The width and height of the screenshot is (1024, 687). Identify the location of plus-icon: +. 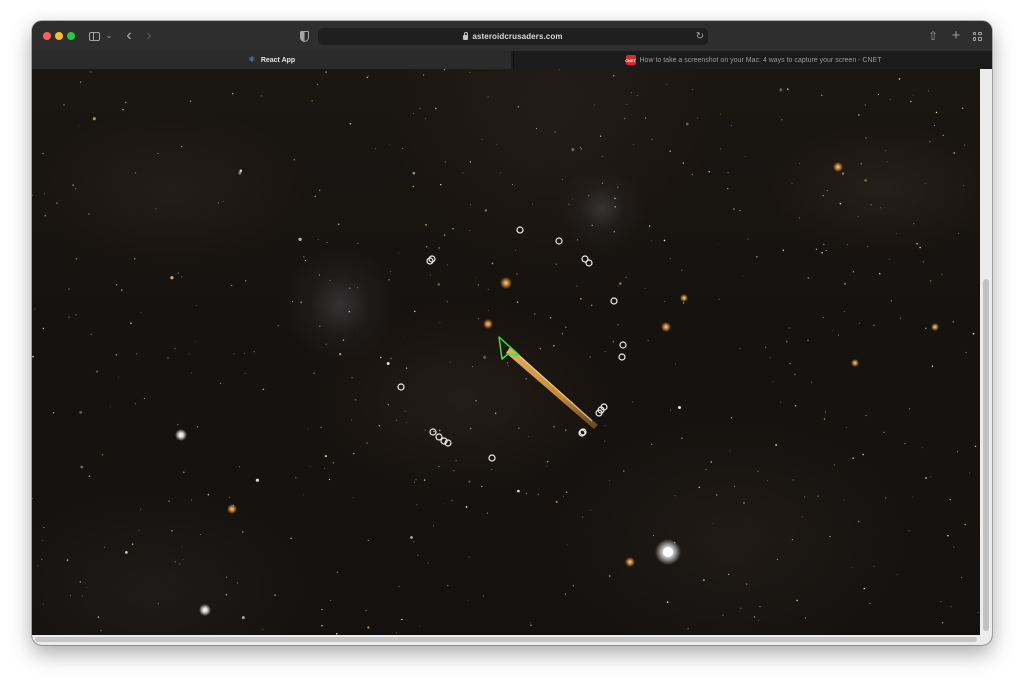
(956, 36).